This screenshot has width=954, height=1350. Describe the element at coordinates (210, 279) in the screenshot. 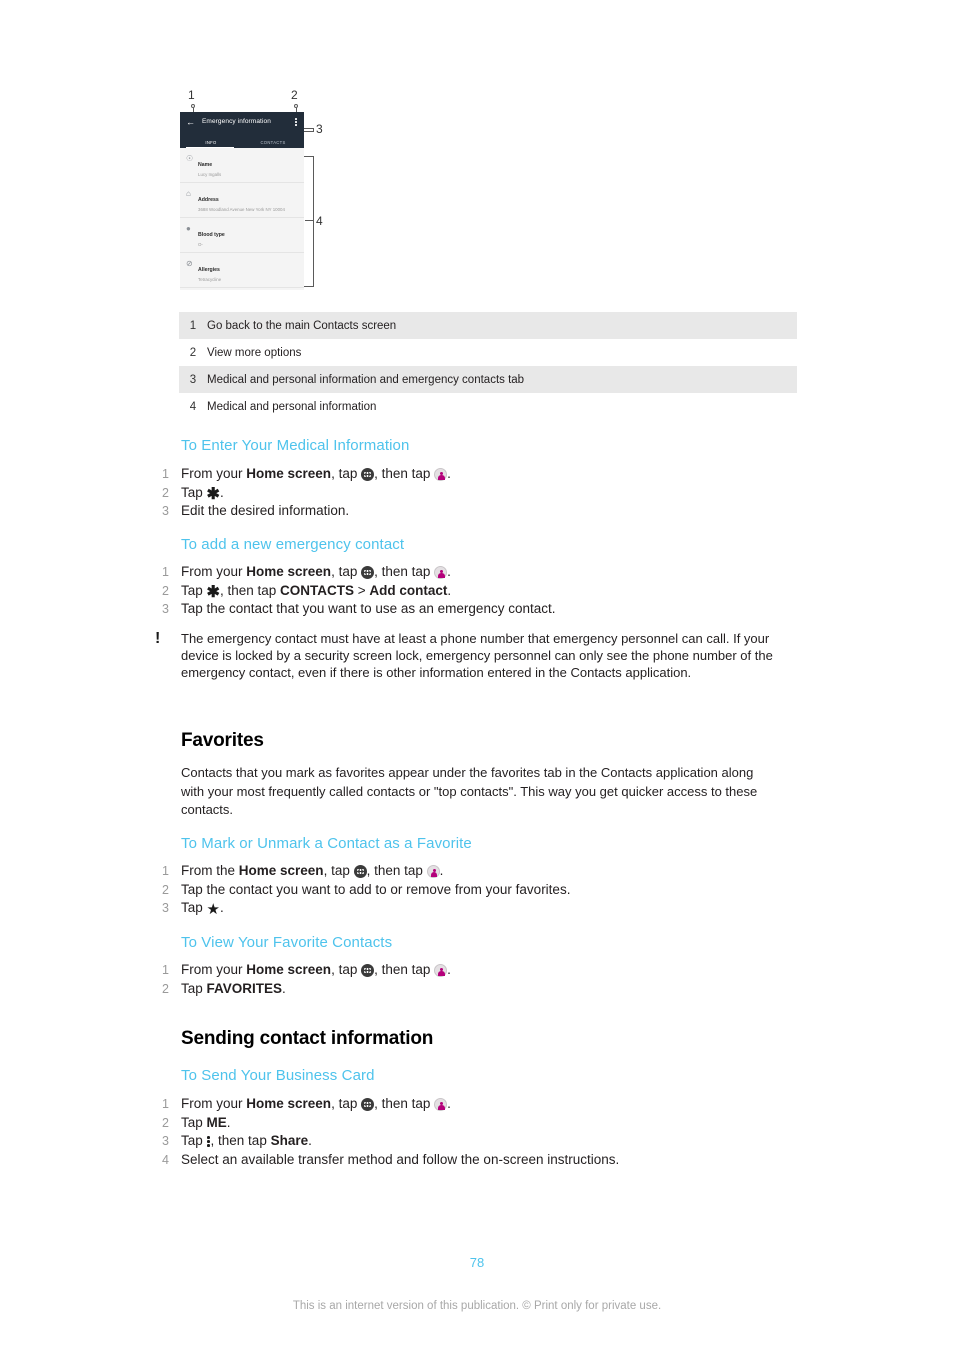

I see `list-item-value: Tetracycline` at that location.